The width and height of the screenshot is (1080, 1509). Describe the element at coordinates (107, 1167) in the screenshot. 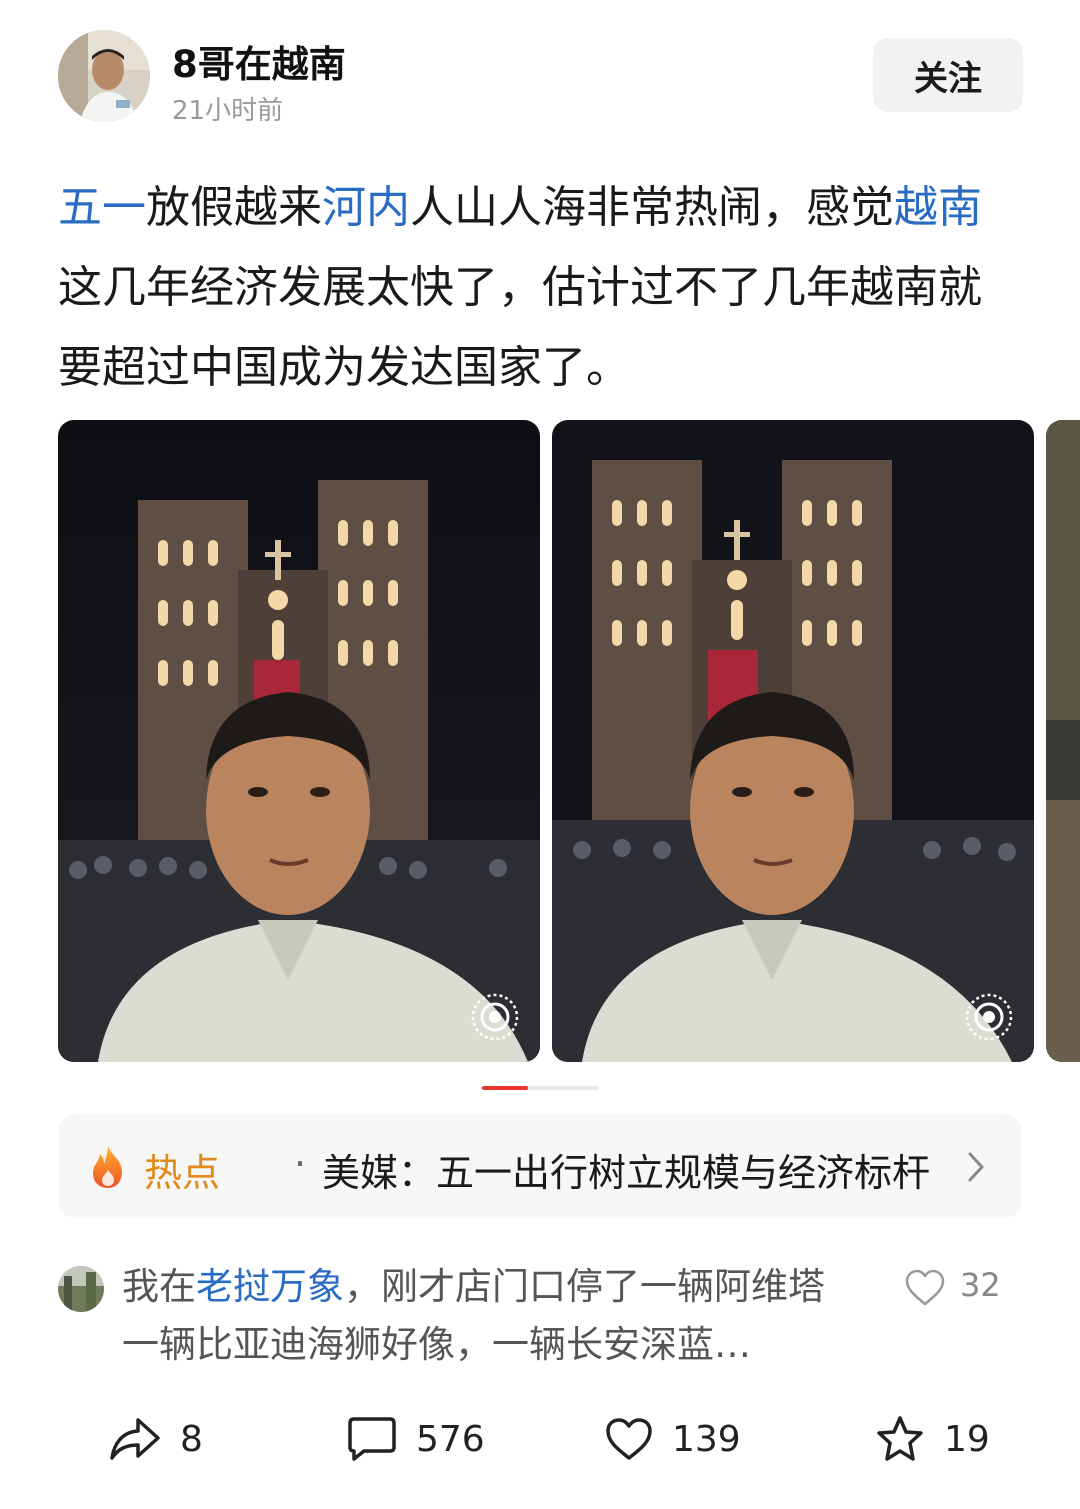

I see `fire-icon` at that location.